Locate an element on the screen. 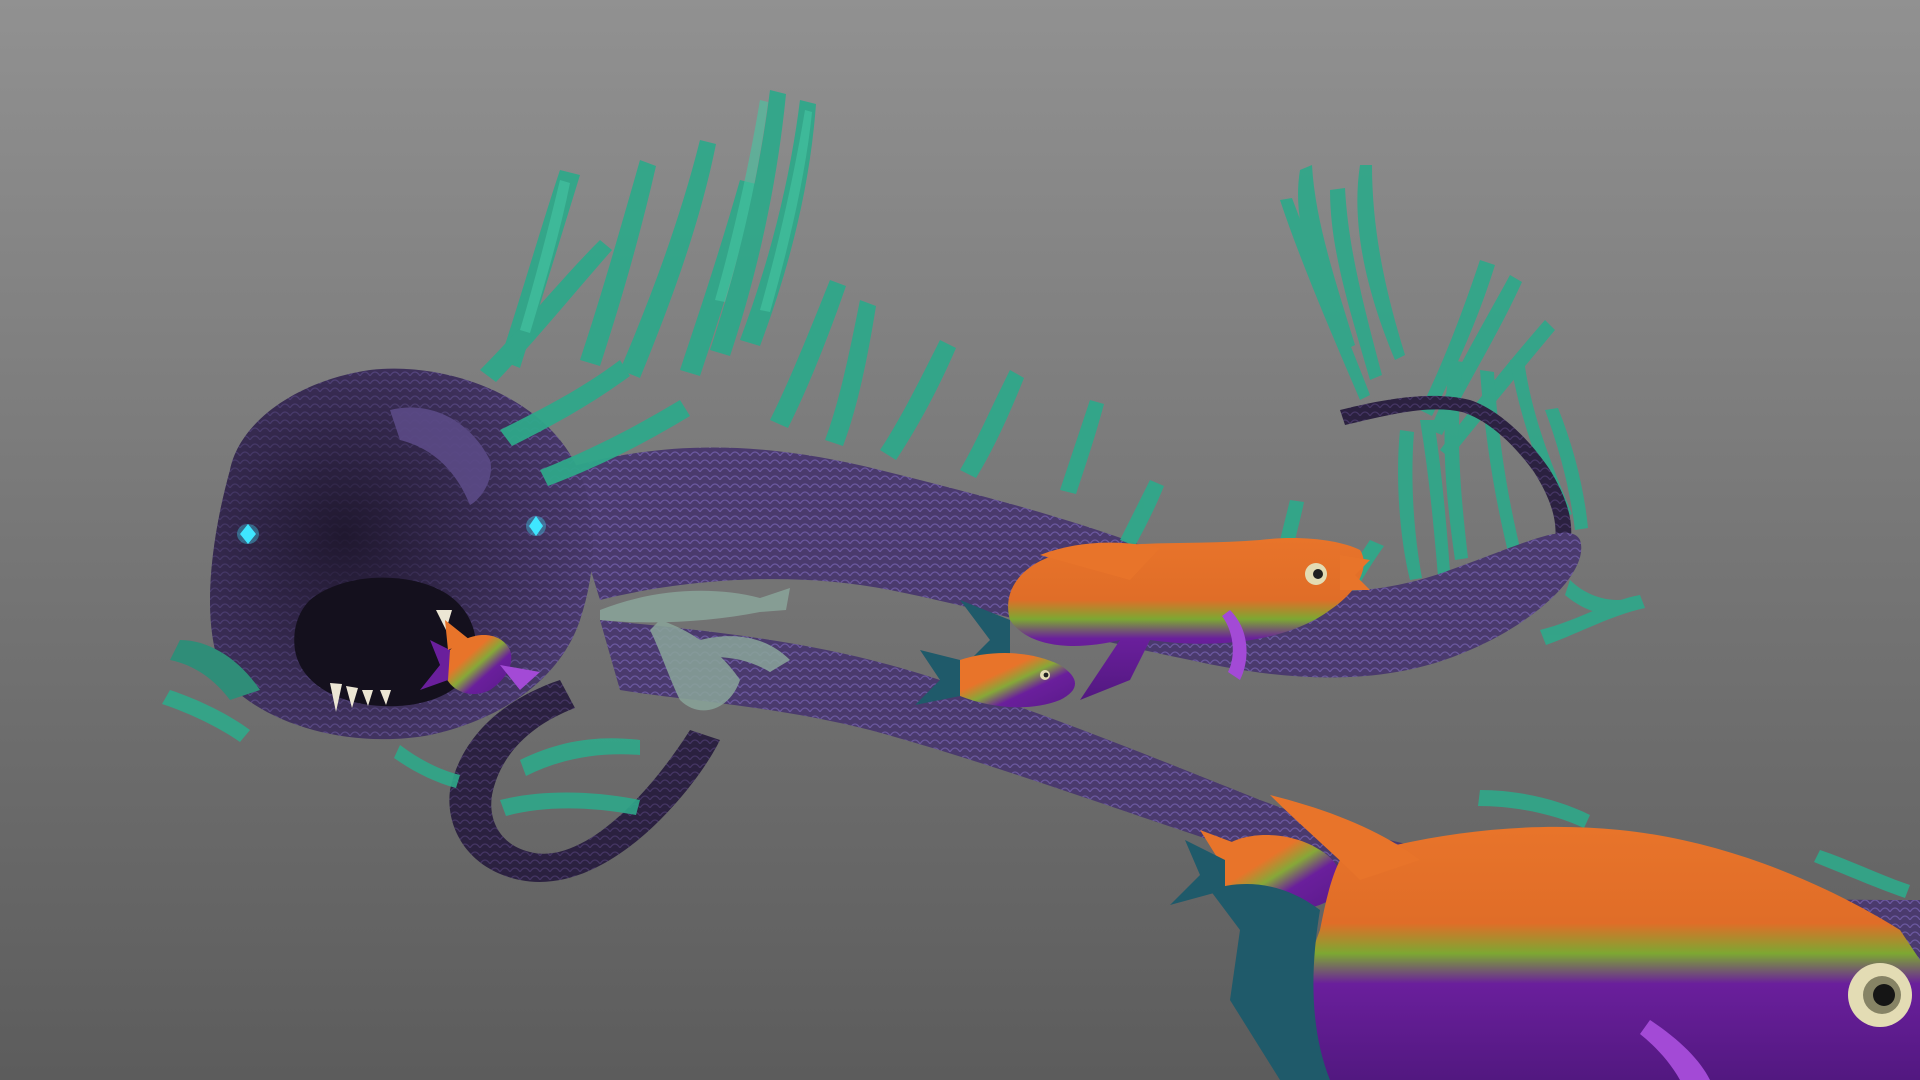 The image size is (1920, 1080). serpent-eye-right is located at coordinates (536, 526).